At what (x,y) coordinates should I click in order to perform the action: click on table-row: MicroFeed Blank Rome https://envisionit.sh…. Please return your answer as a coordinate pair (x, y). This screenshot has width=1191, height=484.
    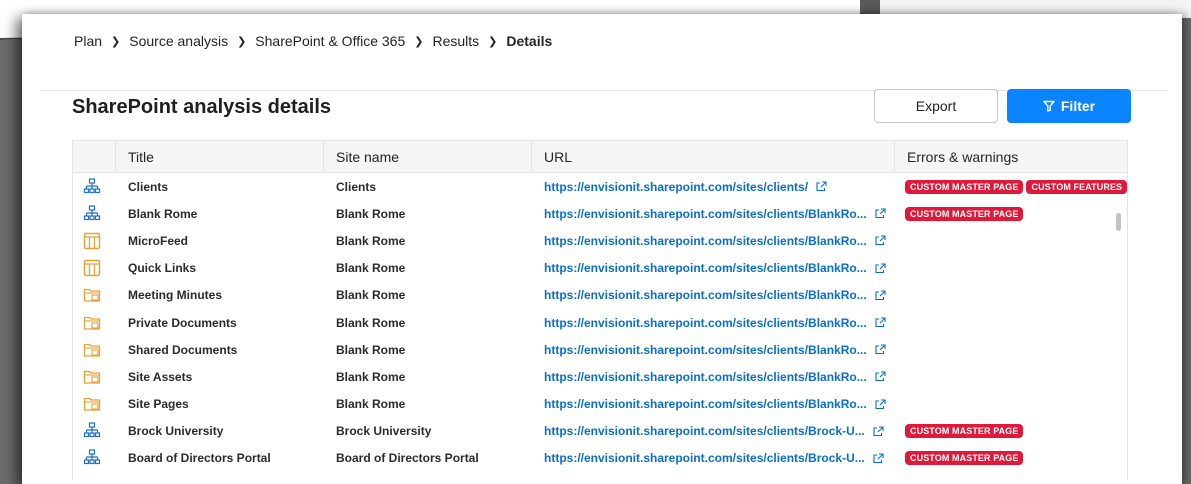
    Looking at the image, I should click on (600, 240).